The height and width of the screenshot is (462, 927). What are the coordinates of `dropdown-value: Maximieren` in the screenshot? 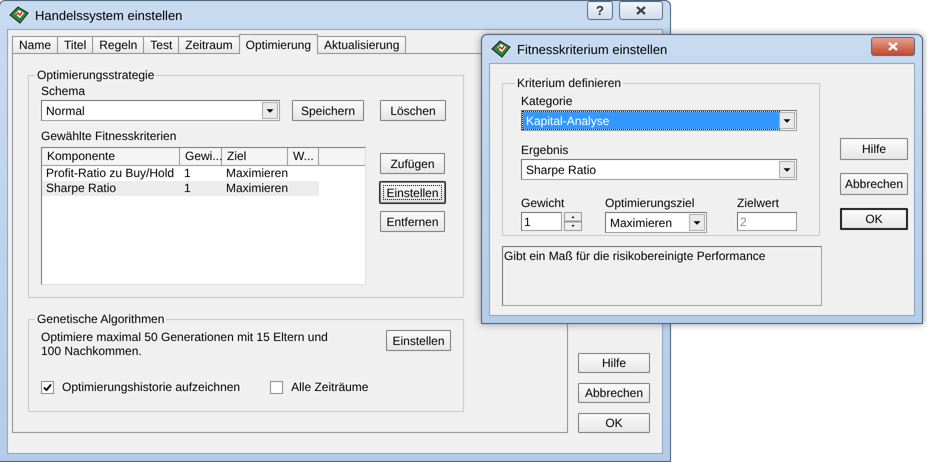 It's located at (641, 222).